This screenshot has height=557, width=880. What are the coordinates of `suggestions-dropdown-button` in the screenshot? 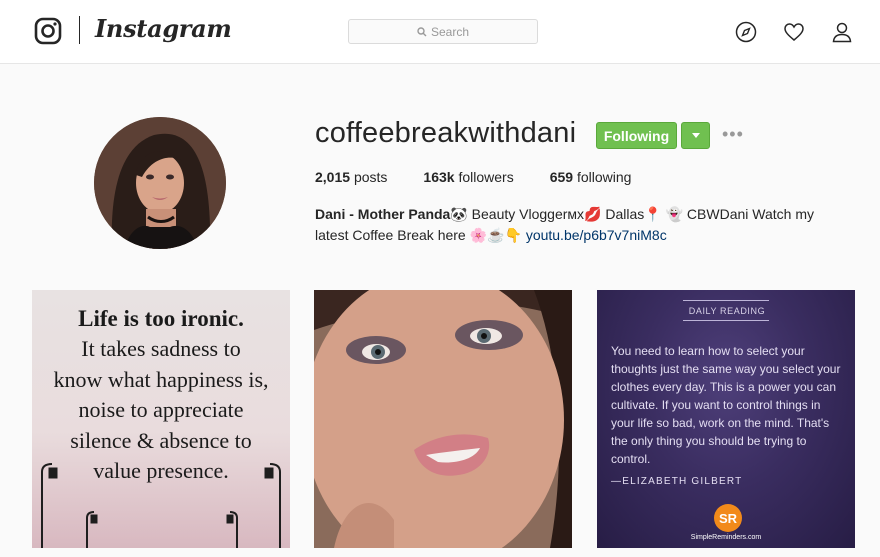 It's located at (695, 135).